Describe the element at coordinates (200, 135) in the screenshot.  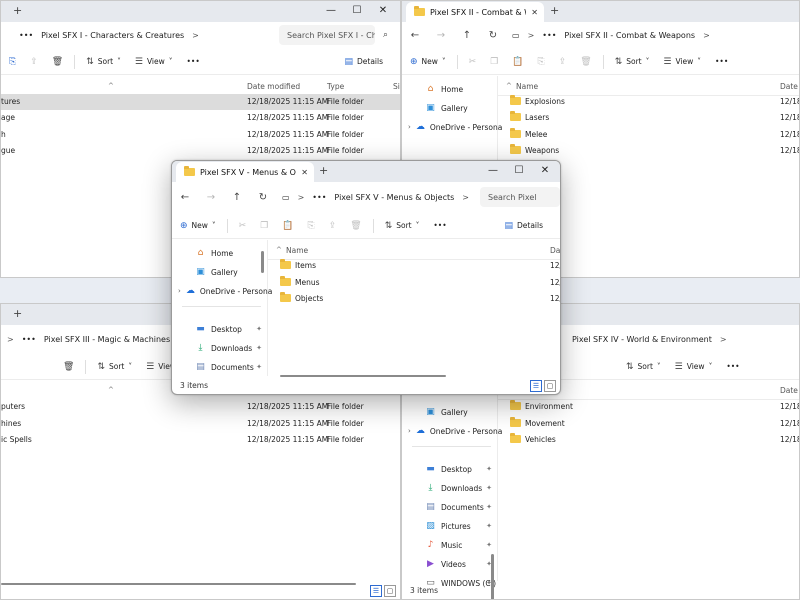
I see `table-row: h 12/18/2025 11:15 AM File folder` at that location.